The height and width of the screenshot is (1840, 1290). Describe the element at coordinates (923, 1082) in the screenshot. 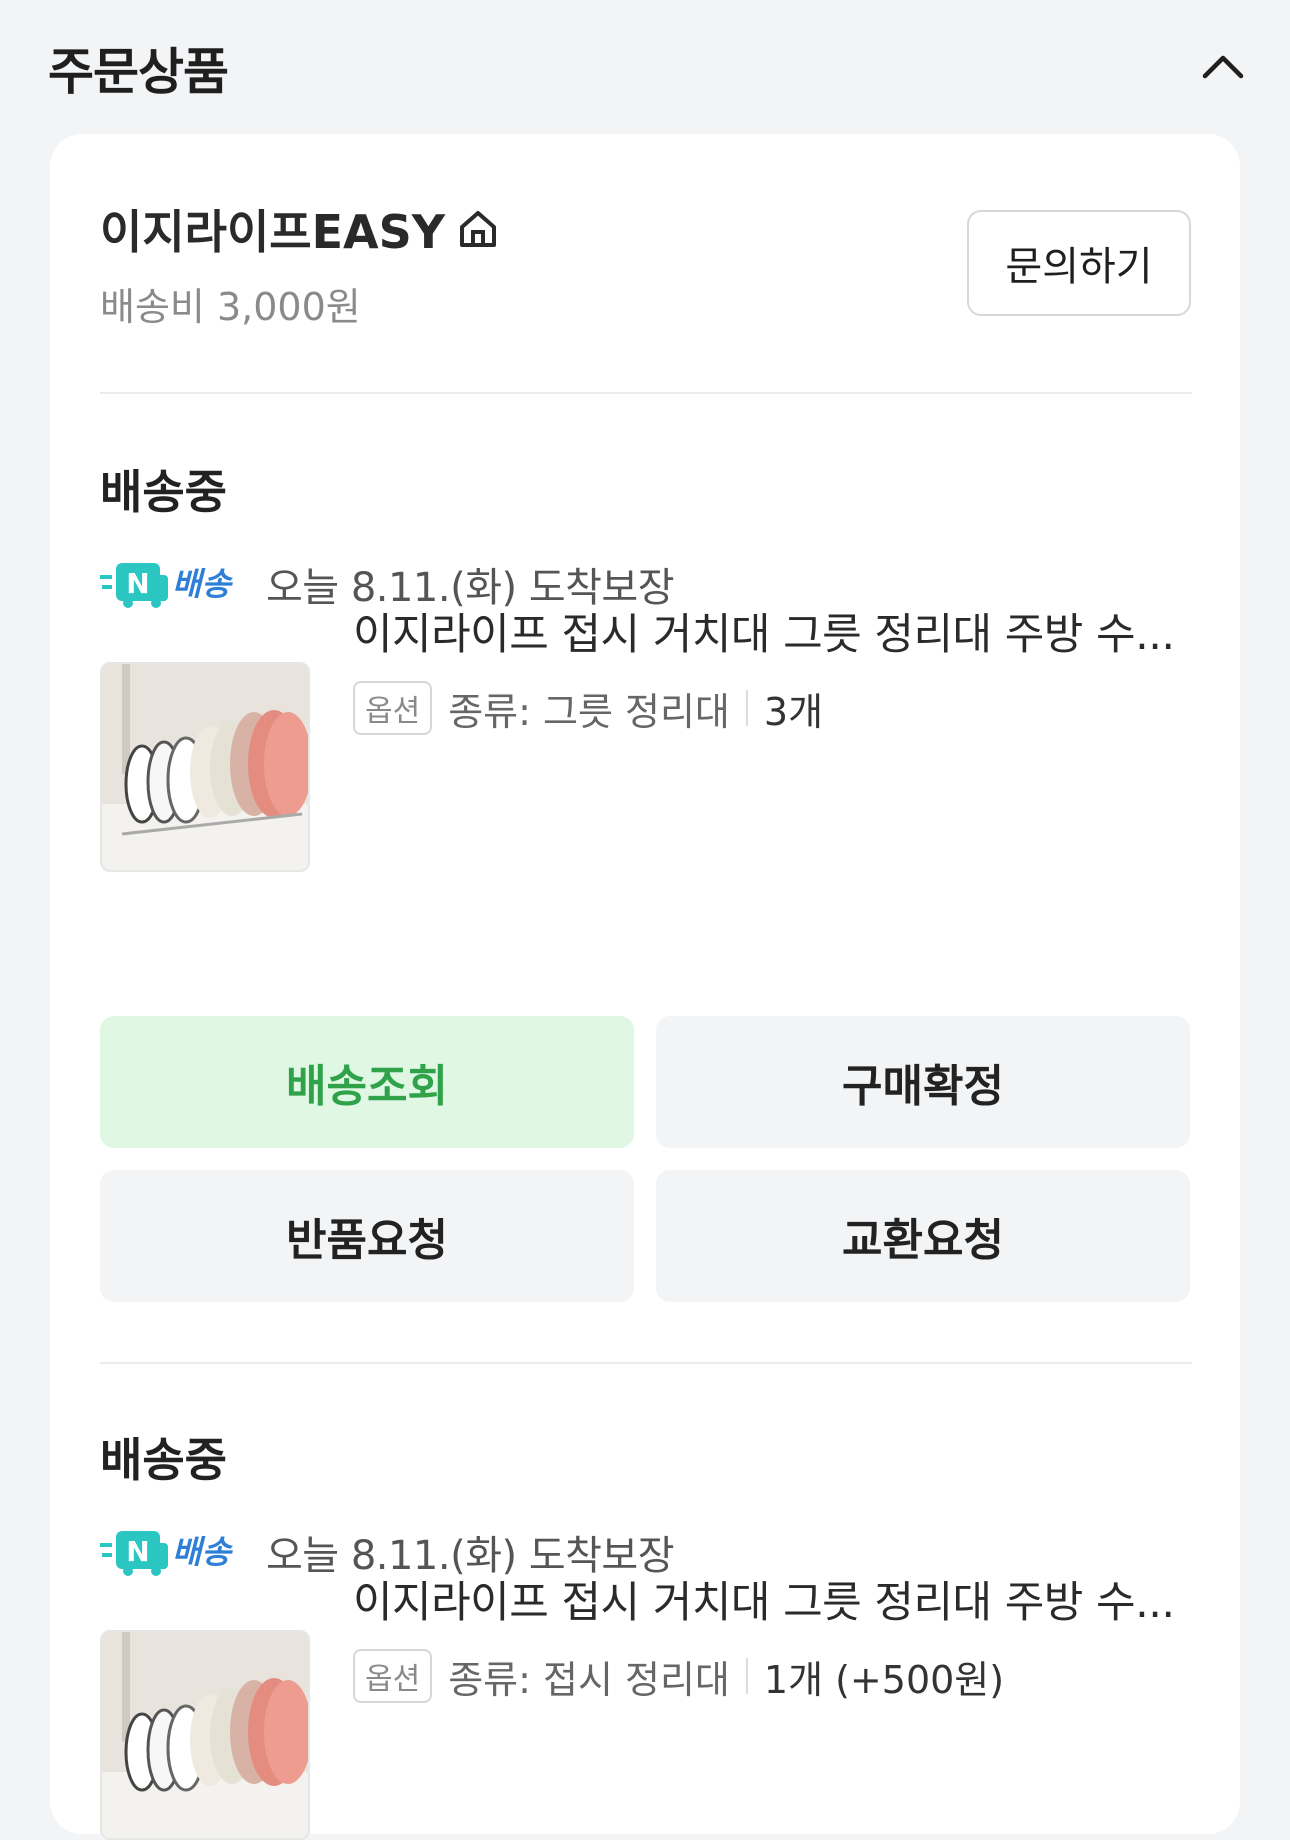

I see `confirm-purchase-button: 구매확정` at that location.